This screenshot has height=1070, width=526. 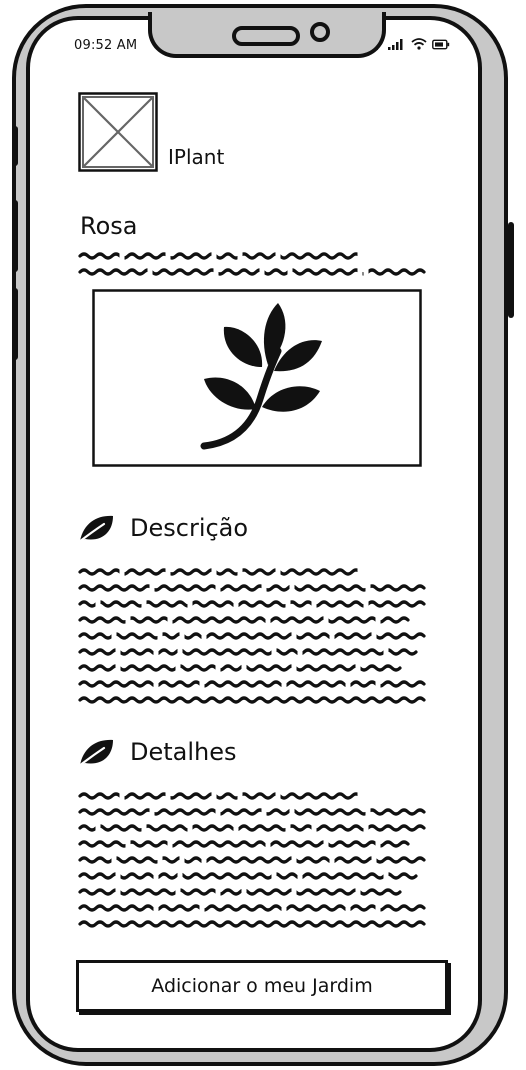 What do you see at coordinates (15, 236) in the screenshot?
I see `volume-up-button` at bounding box center [15, 236].